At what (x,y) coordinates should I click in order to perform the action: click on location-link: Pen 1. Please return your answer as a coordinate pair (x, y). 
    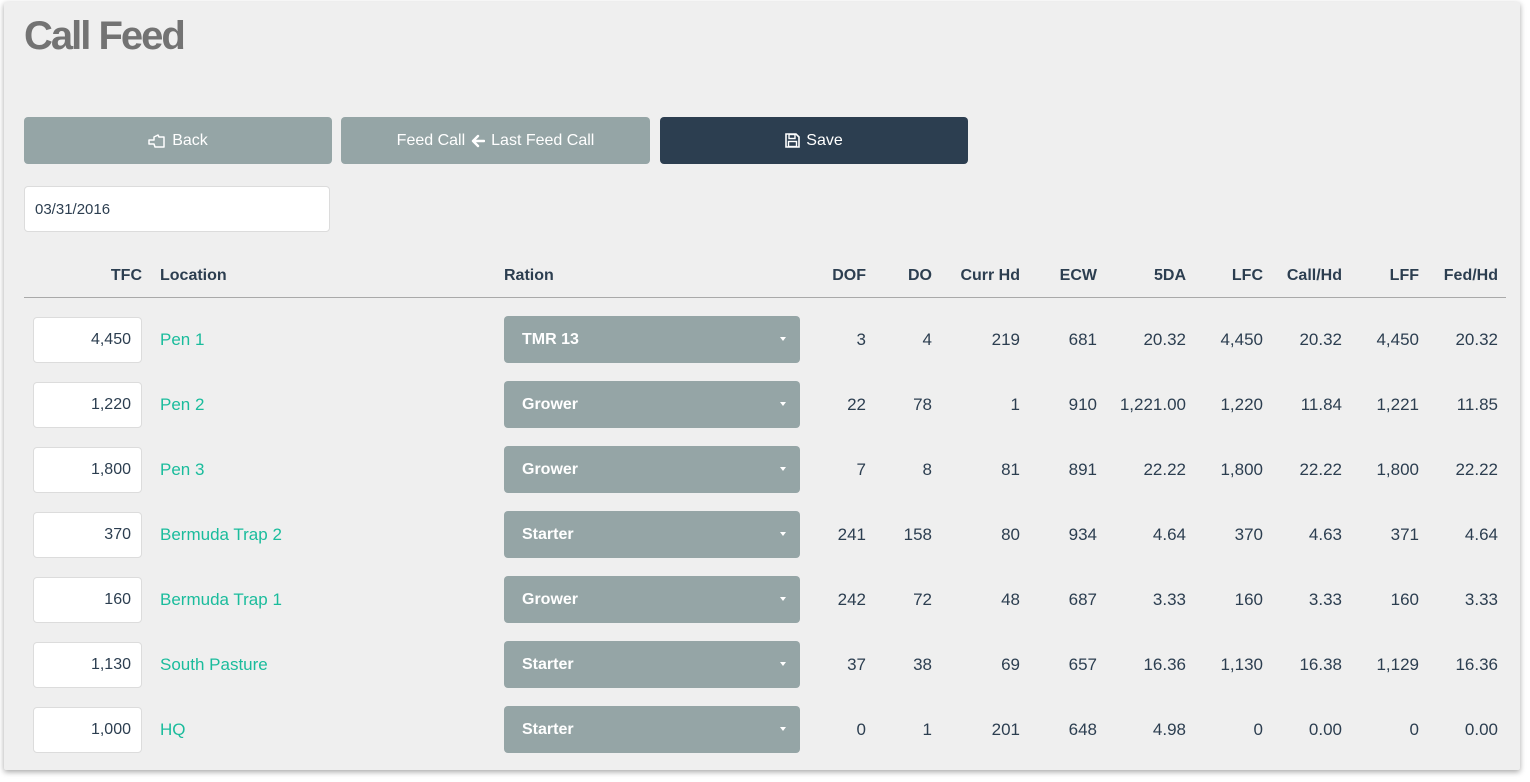
    Looking at the image, I should click on (182, 340).